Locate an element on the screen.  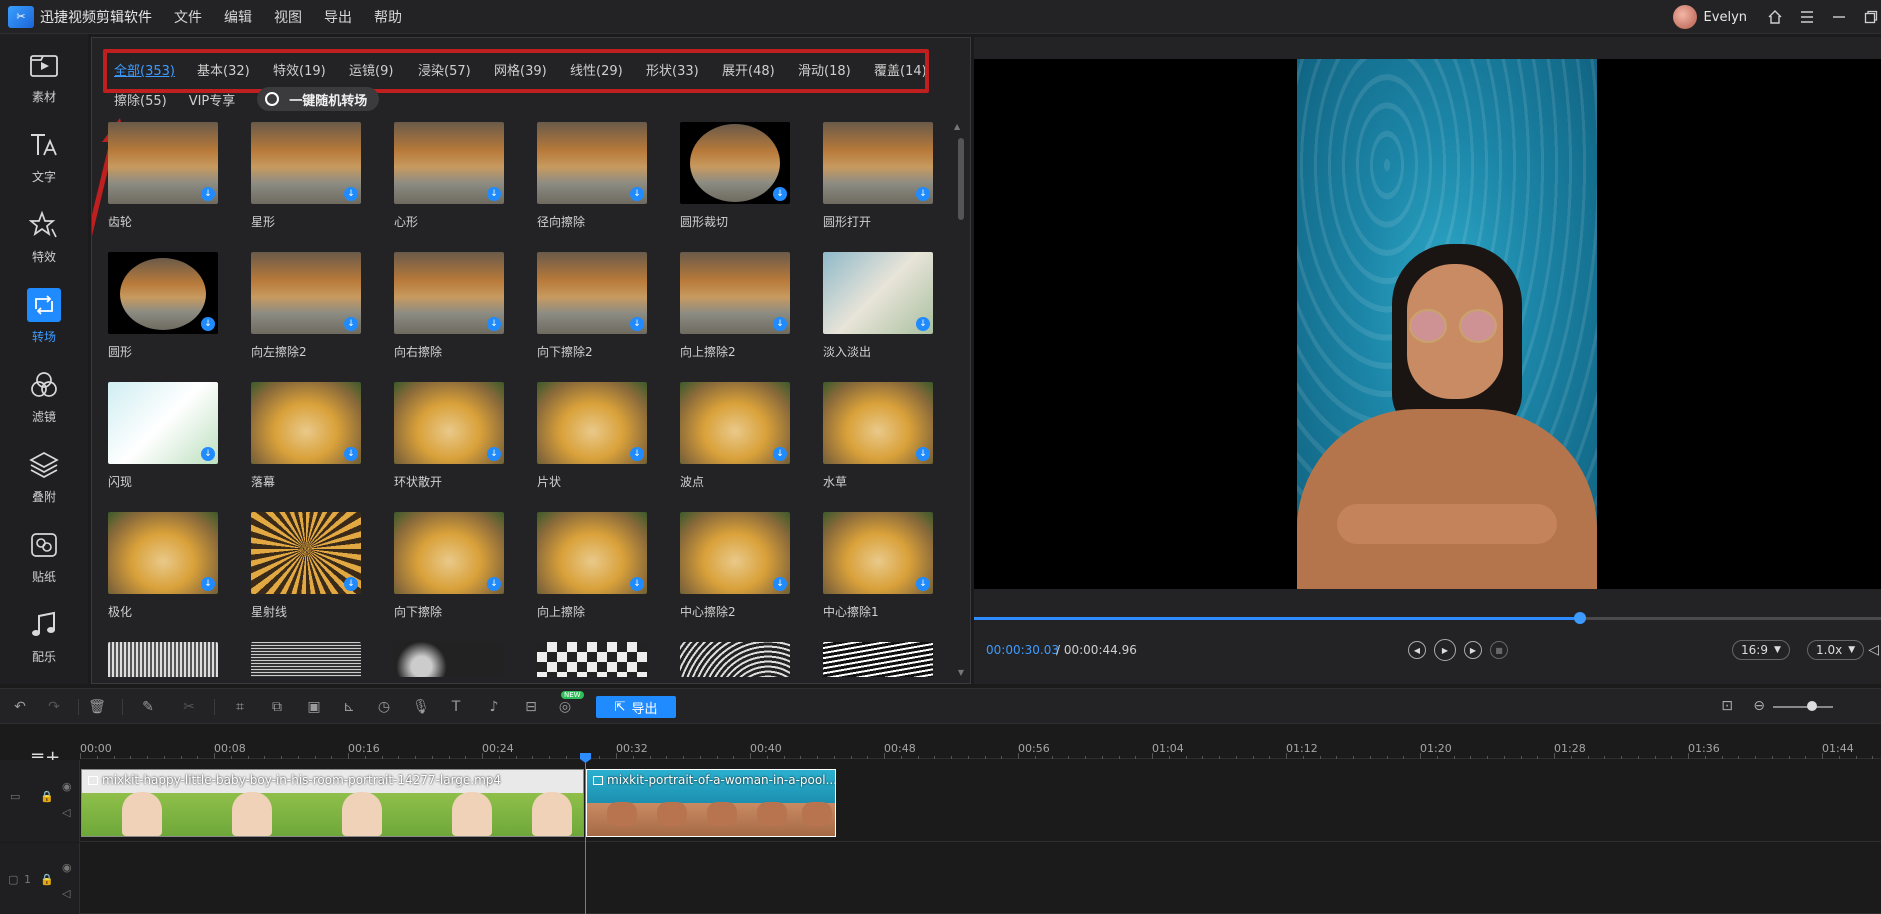
nav-item-text: 文字 is located at coordinates (44, 156).